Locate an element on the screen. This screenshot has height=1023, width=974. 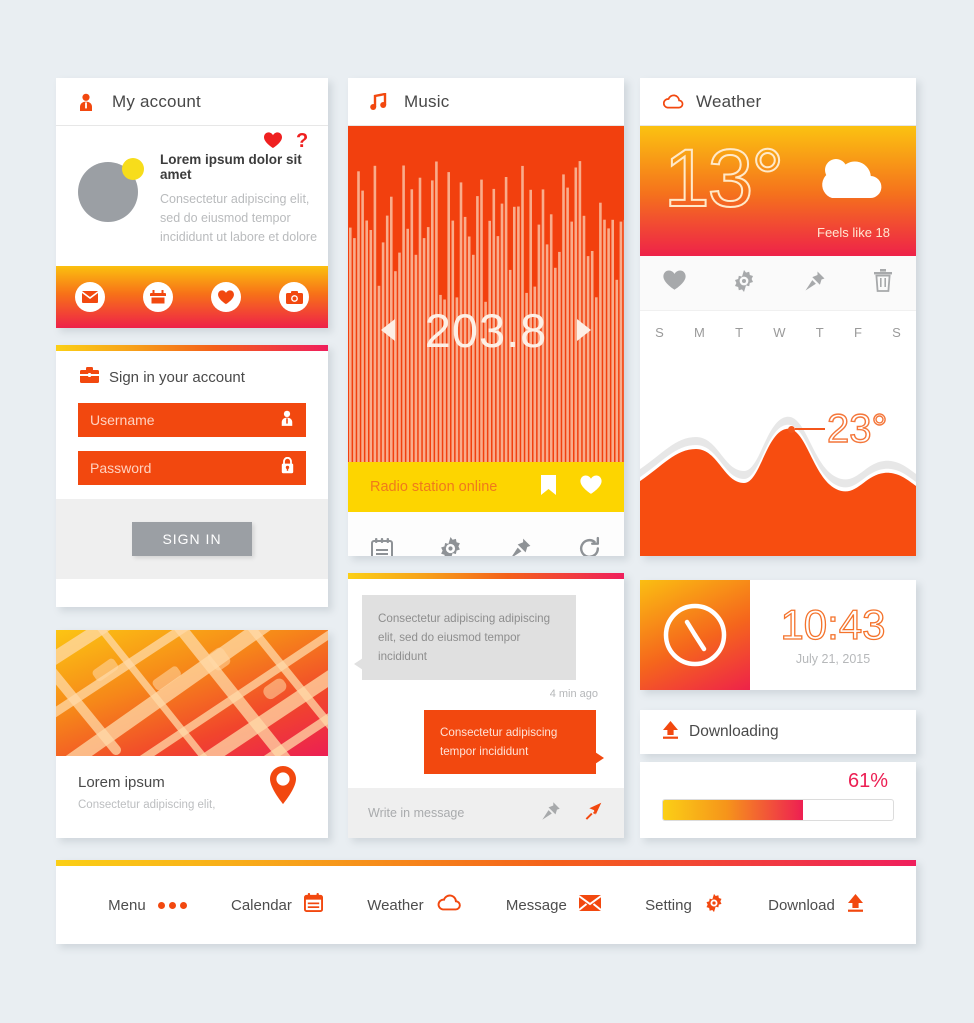
download-percent-label: 61% is located at coordinates (867, 781).